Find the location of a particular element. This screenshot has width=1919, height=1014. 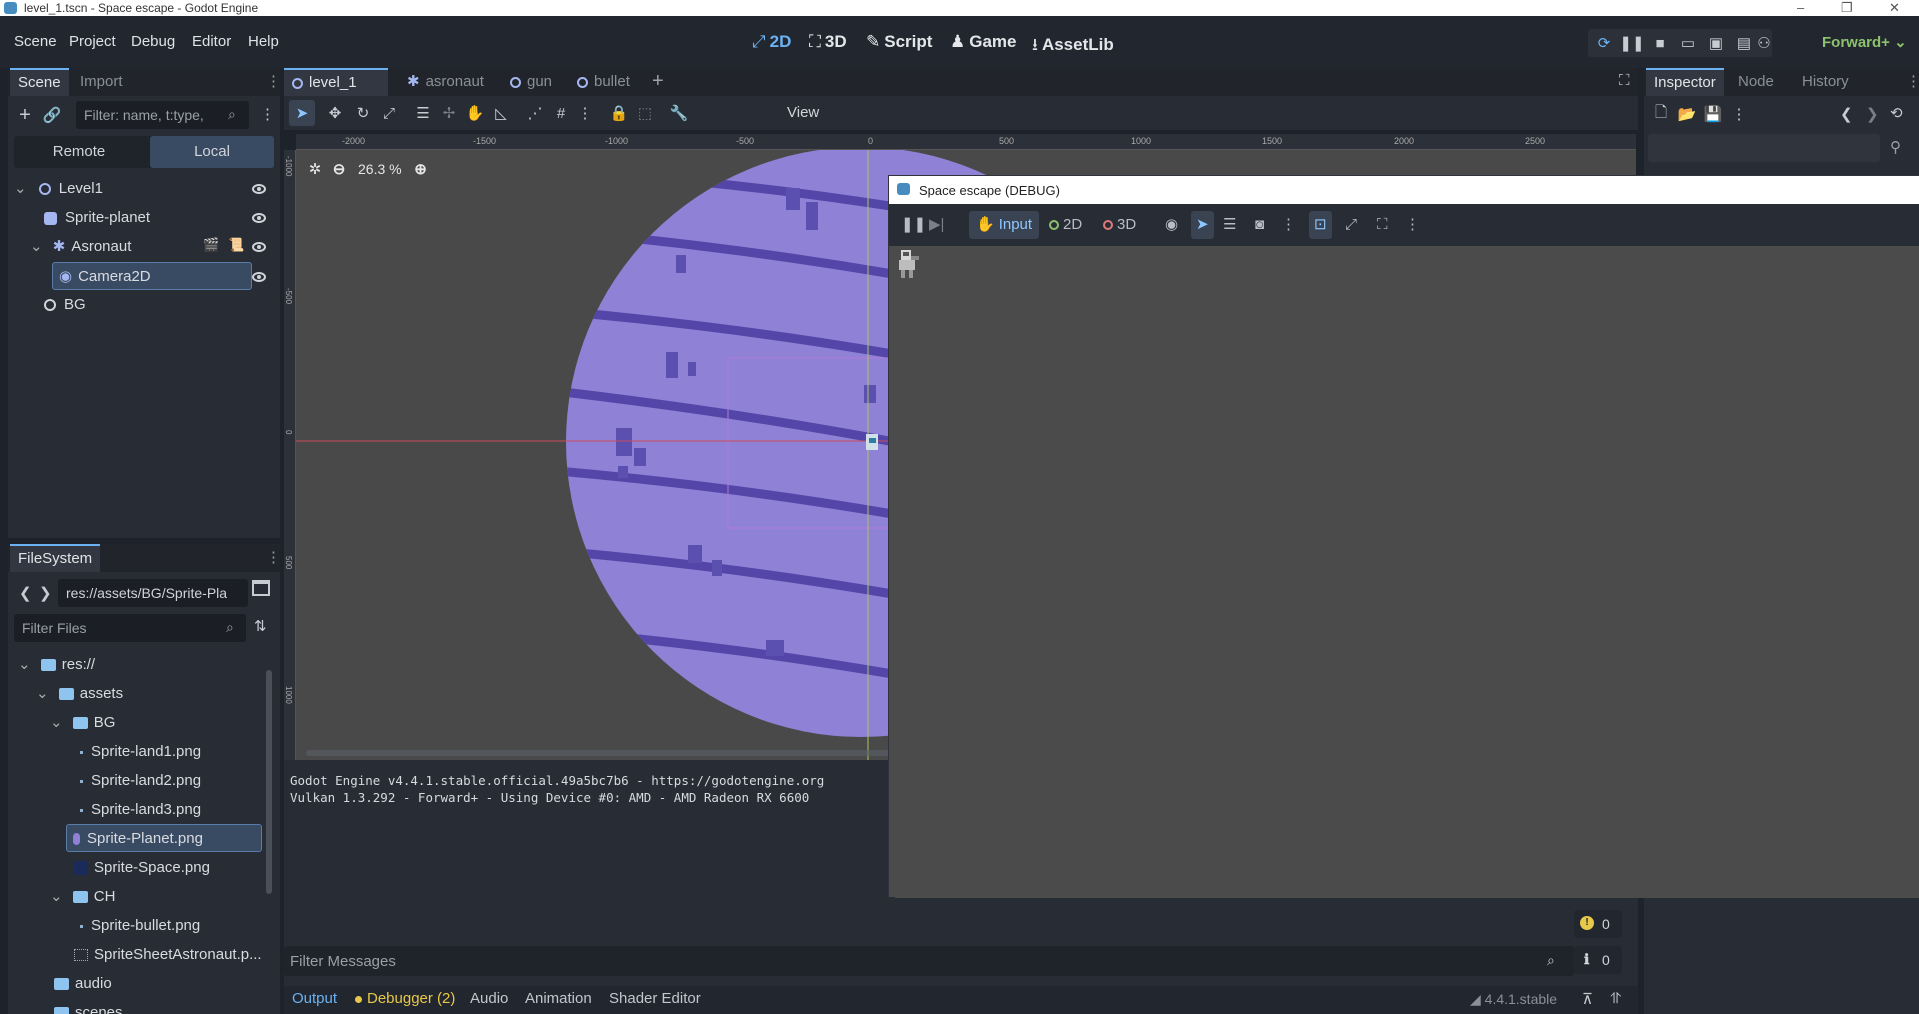

visibility-icon: ◉ is located at coordinates (1171, 225).